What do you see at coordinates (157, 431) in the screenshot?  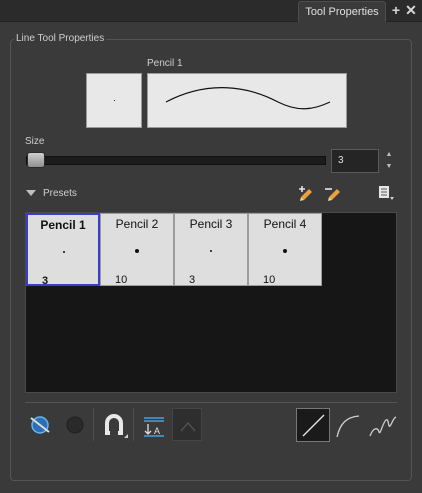 I see `svg-text: A` at bounding box center [157, 431].